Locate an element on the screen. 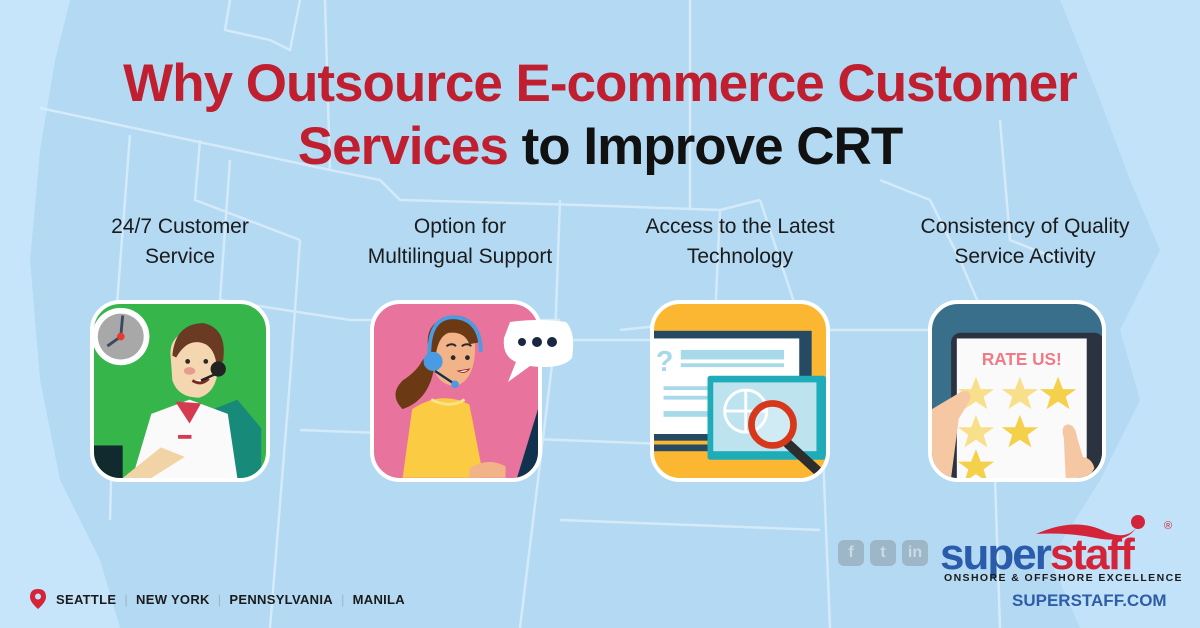 The height and width of the screenshot is (628, 1200). feature-label: Consistency of Quality Service Activity is located at coordinates (1025, 243).